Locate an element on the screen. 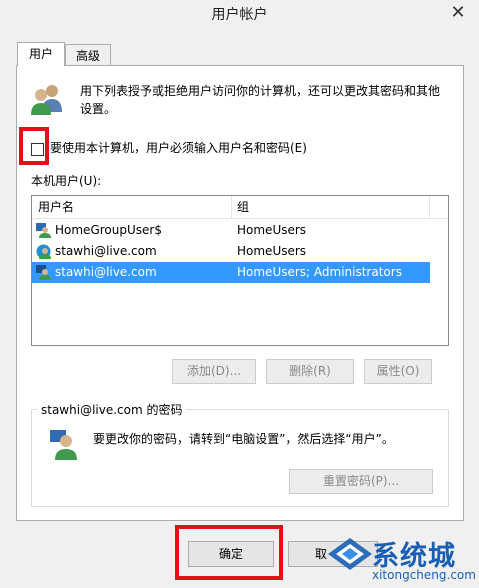  column-header-group: 组 is located at coordinates (243, 207).